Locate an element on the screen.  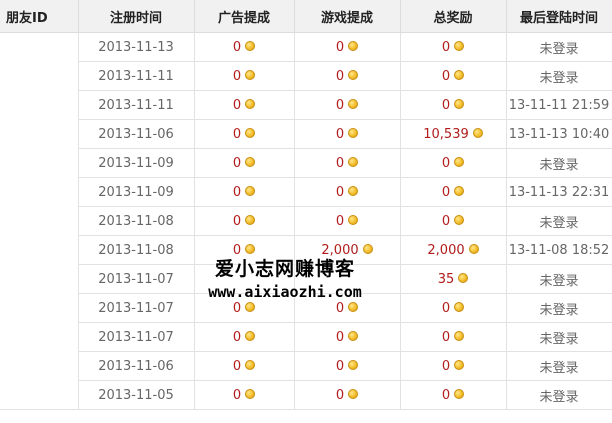
table-row: 2013-11-07 35 未登录 is located at coordinates (306, 279).